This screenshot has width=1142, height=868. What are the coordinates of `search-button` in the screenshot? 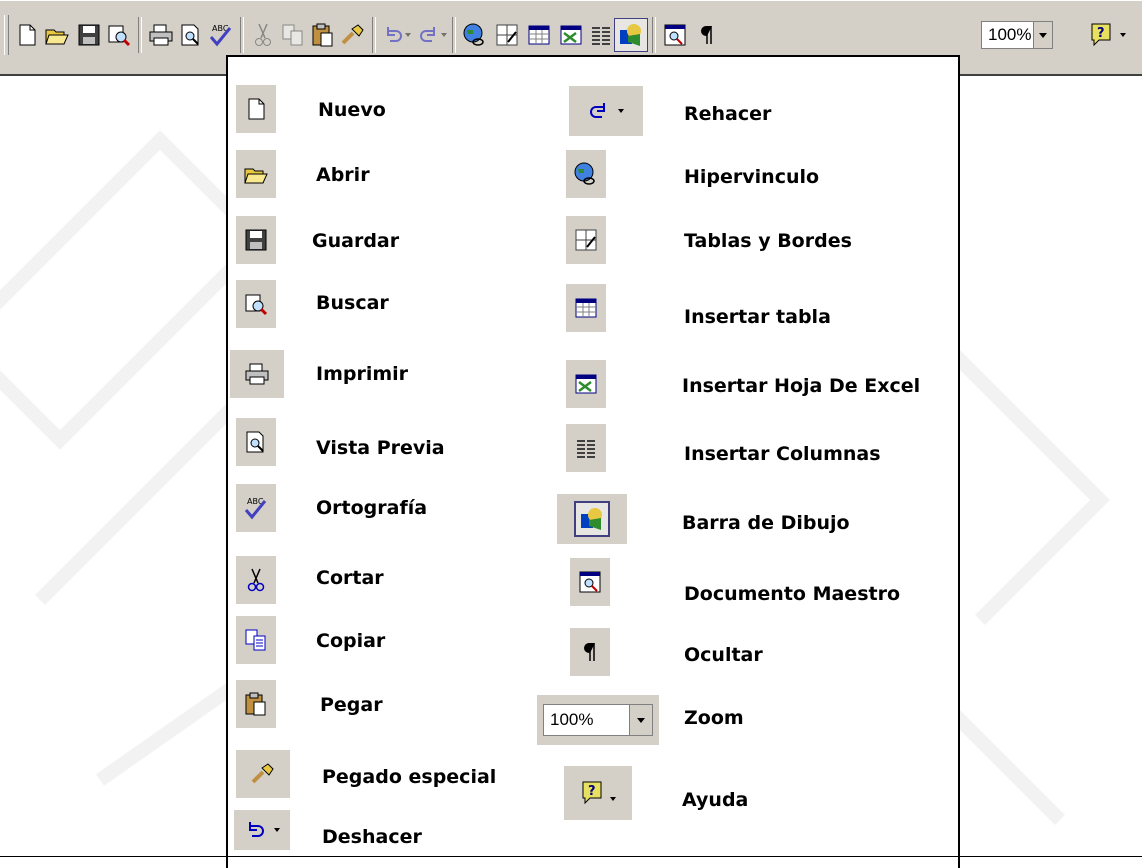 It's located at (119, 35).